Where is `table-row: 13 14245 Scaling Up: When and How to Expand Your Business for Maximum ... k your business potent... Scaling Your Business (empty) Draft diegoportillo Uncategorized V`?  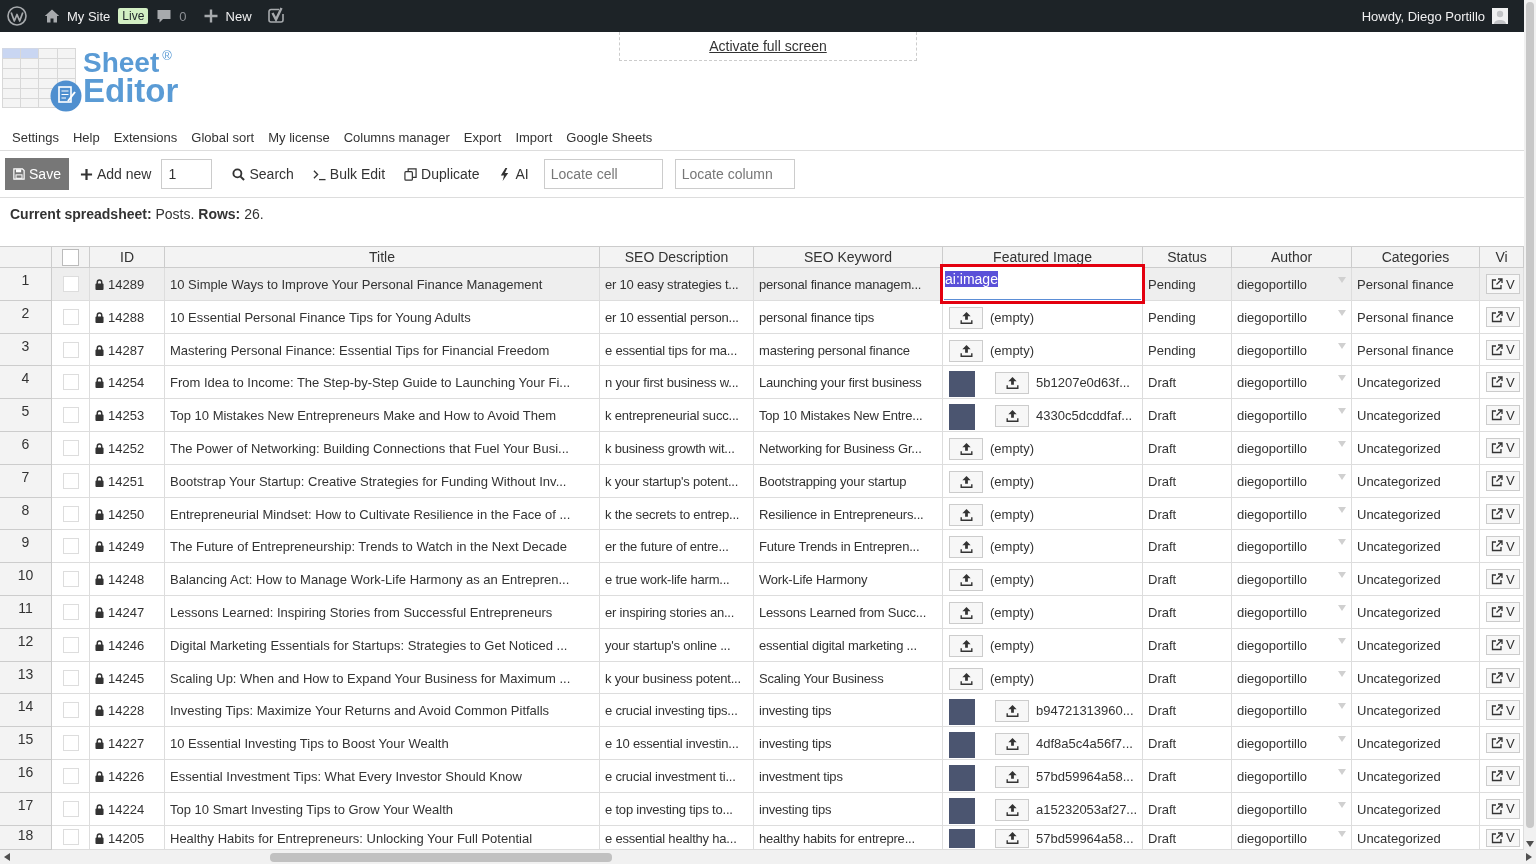 table-row: 13 14245 Scaling Up: When and How to Expand Your Business for Maximum ... k your business potent... Scaling Your Business (empty) Draft diegoportillo Uncategorized V is located at coordinates (762, 678).